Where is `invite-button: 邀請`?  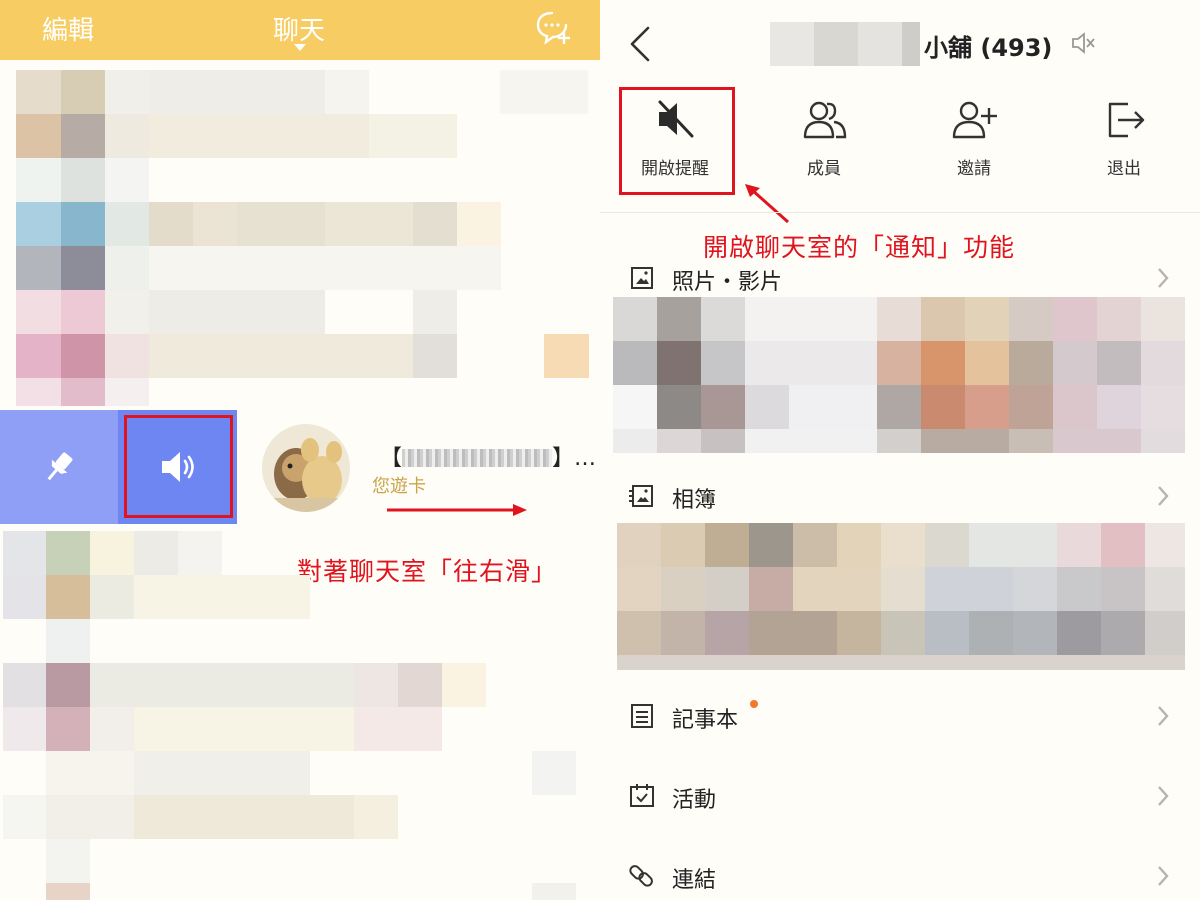 invite-button: 邀請 is located at coordinates (974, 142).